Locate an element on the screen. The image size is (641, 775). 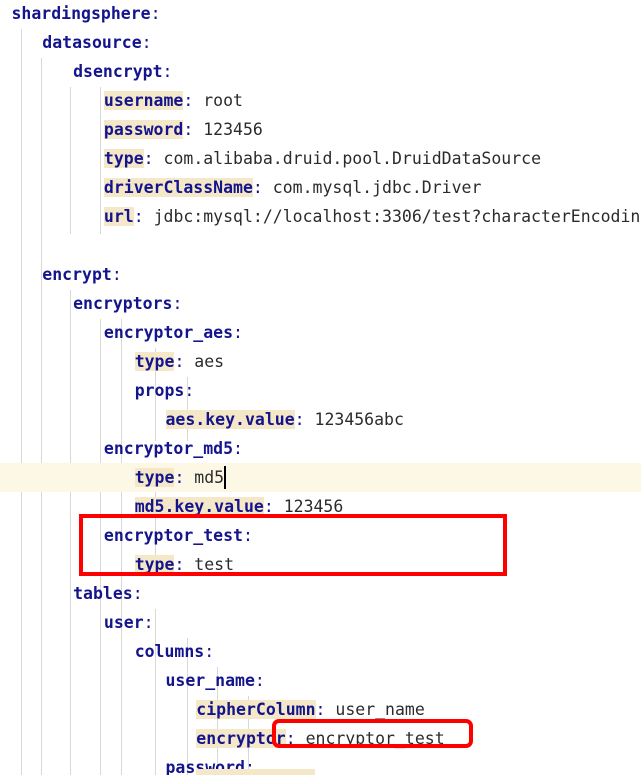
code-line: shardingsphere: is located at coordinates (320, 14).